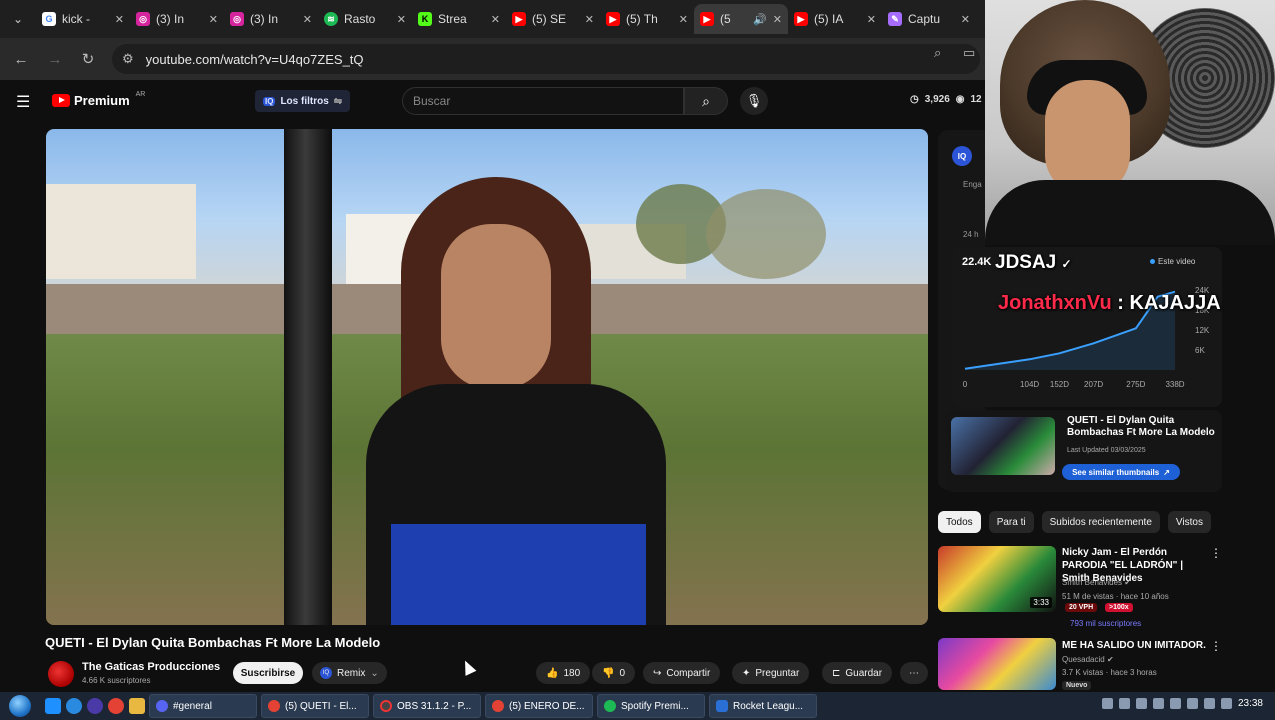  Describe the element at coordinates (95, 706) in the screenshot. I see `media-player-icon` at that location.